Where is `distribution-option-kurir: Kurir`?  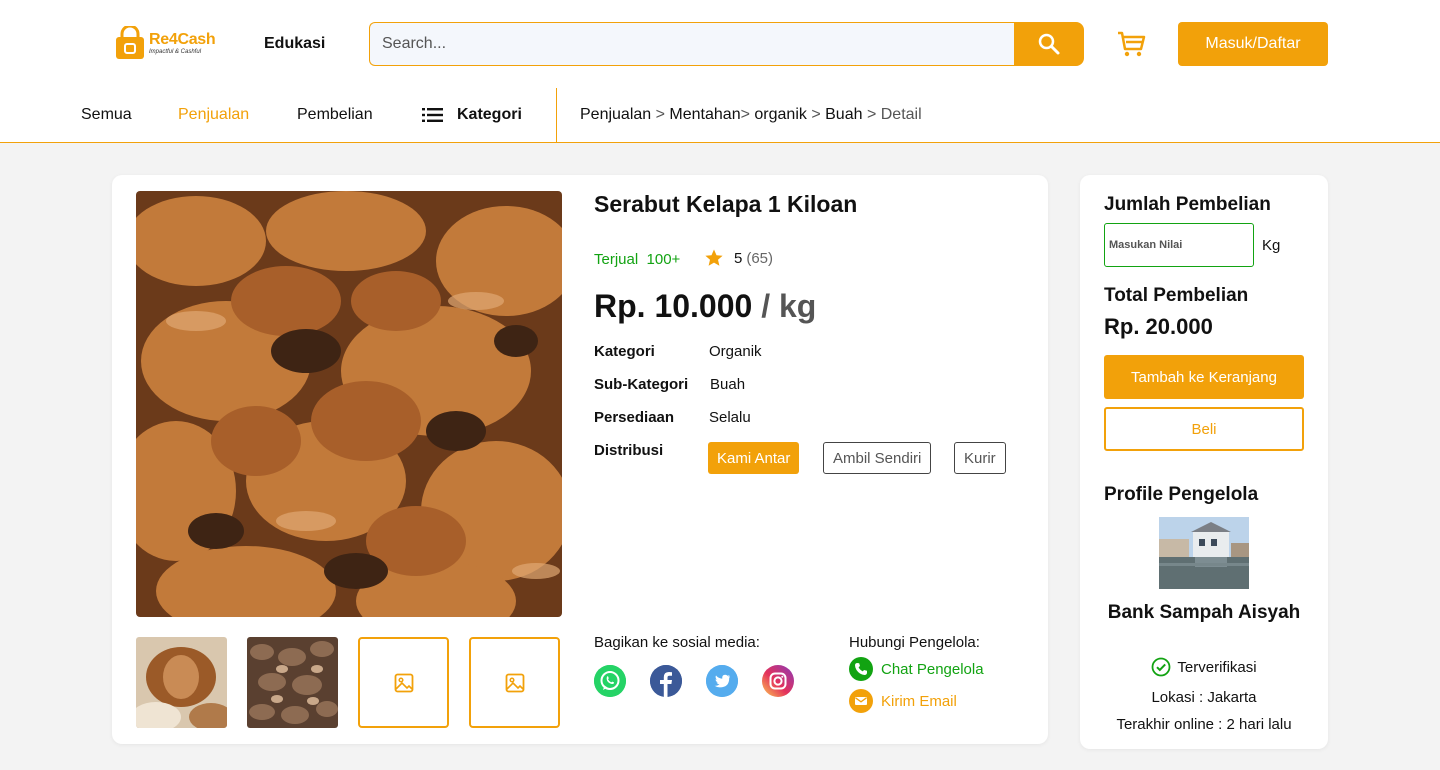 distribution-option-kurir: Kurir is located at coordinates (980, 458).